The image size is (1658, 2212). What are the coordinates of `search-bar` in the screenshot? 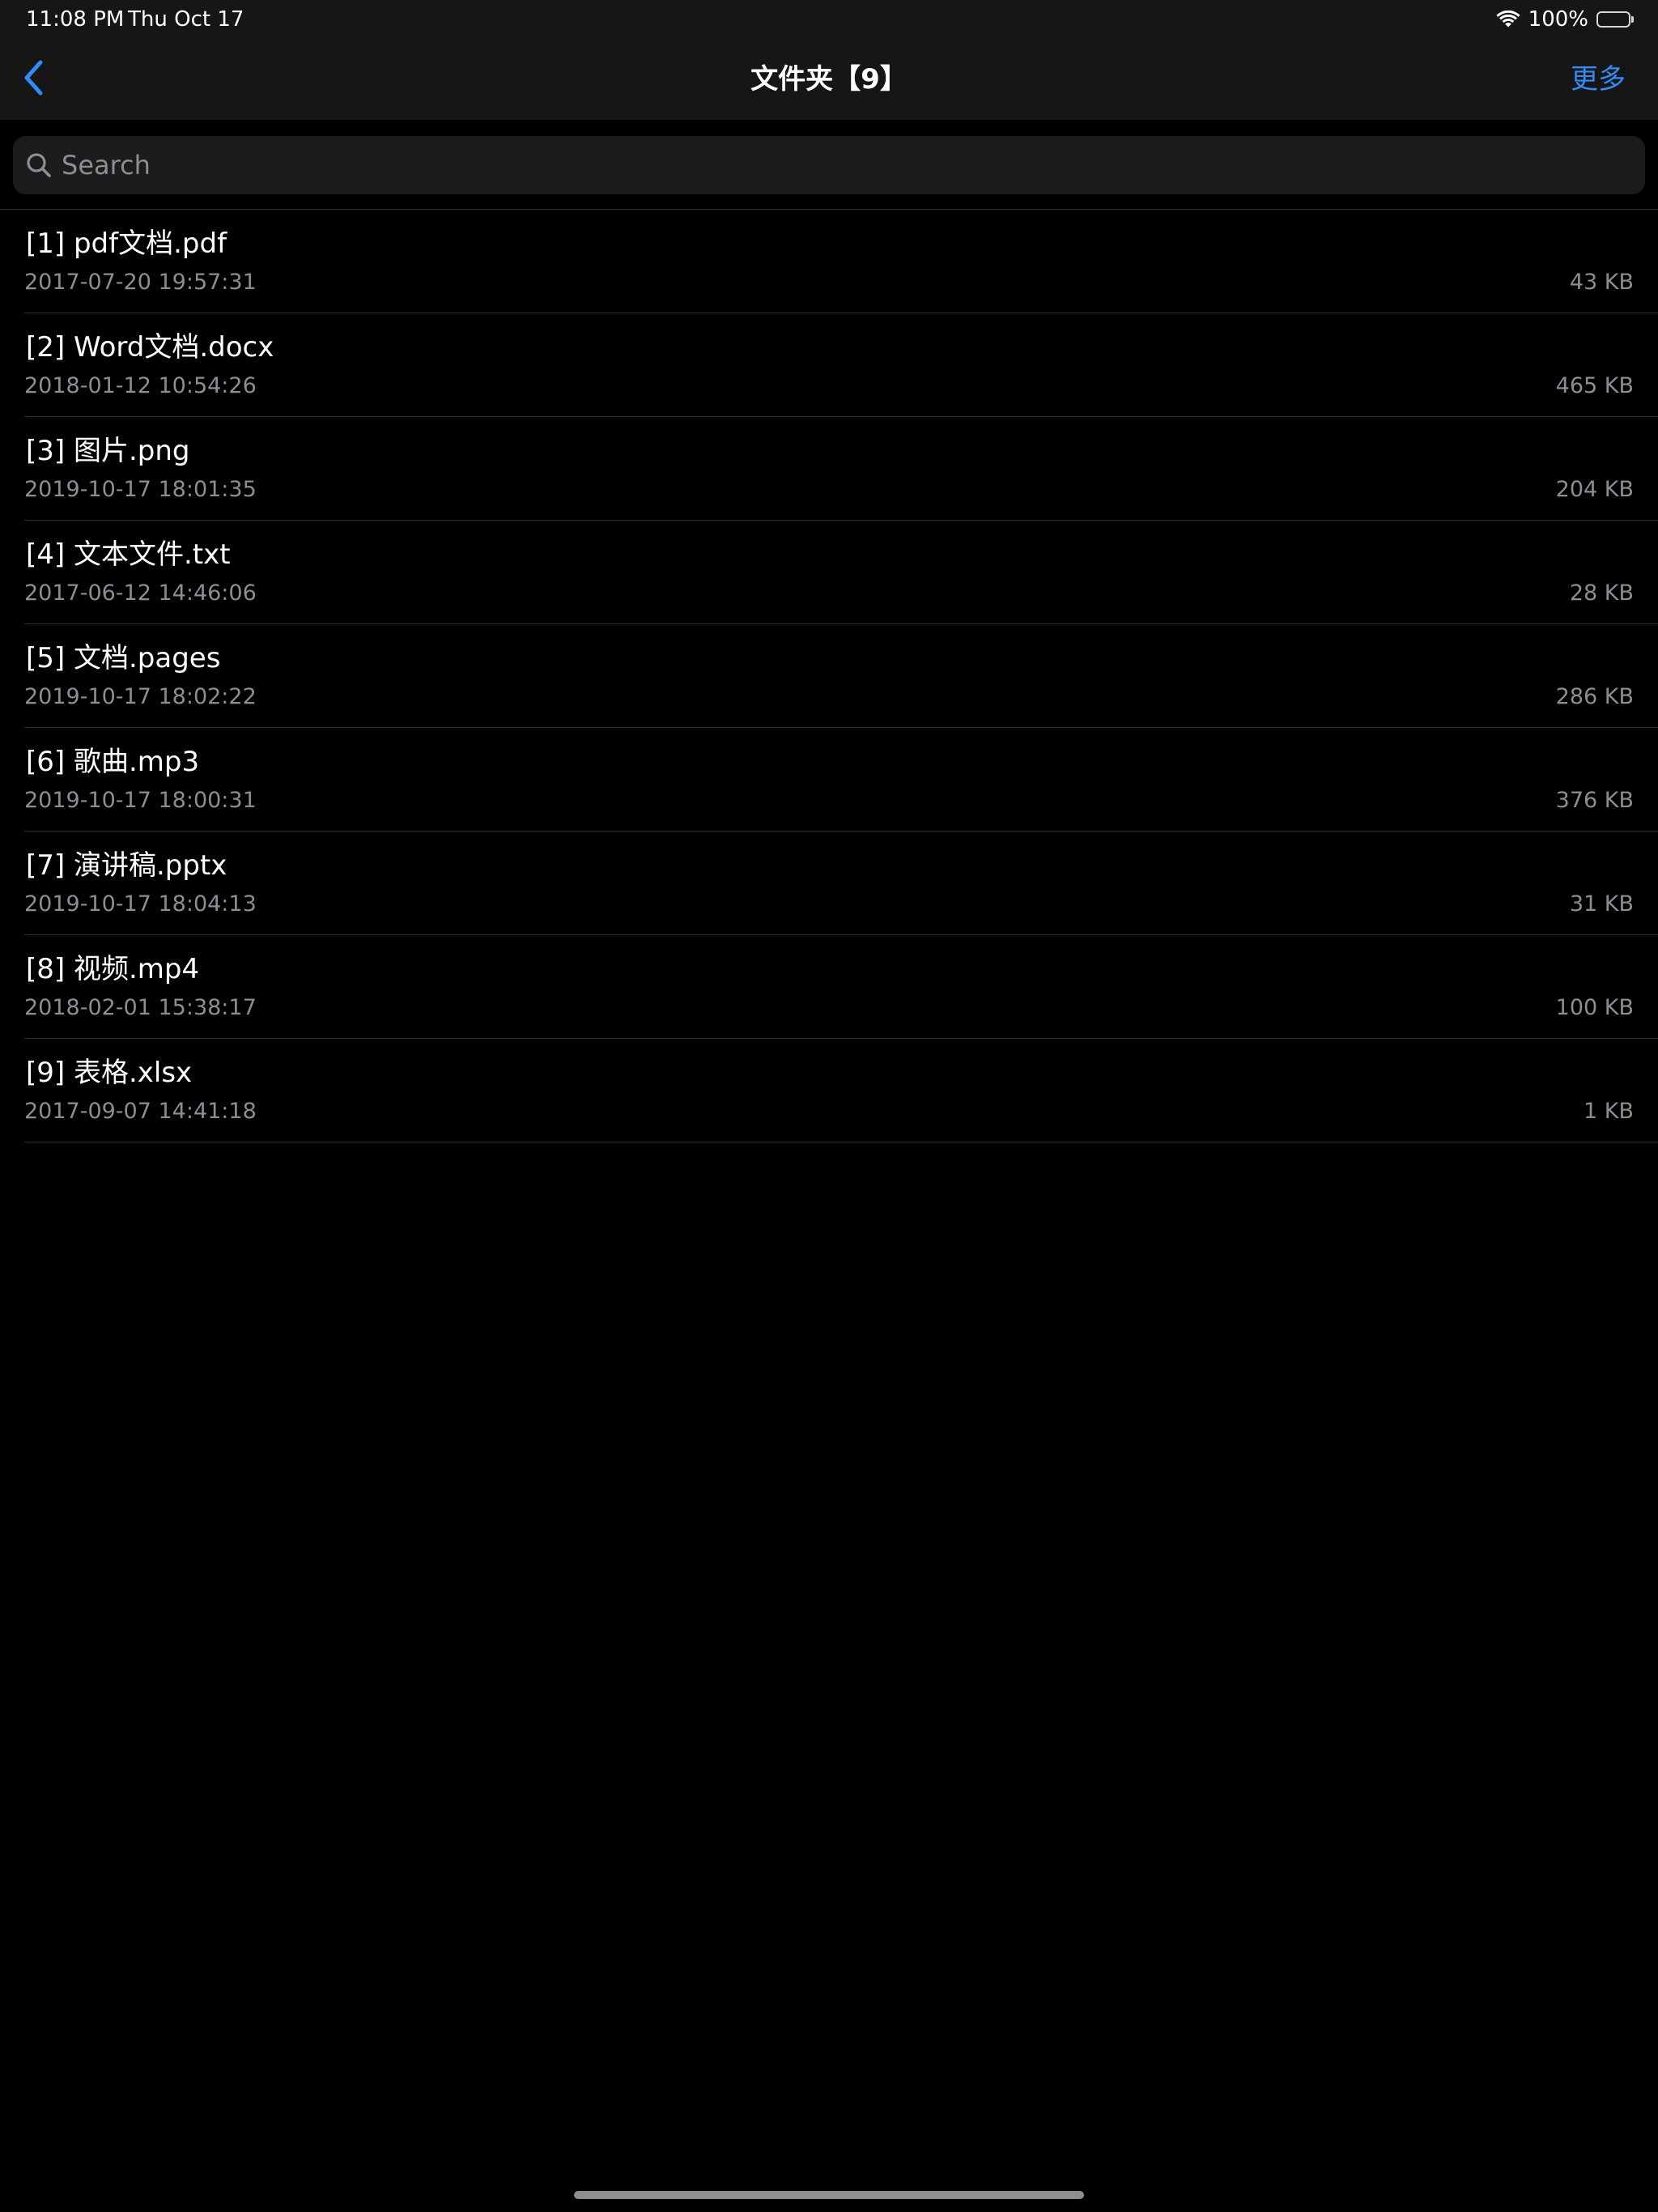 It's located at (829, 165).